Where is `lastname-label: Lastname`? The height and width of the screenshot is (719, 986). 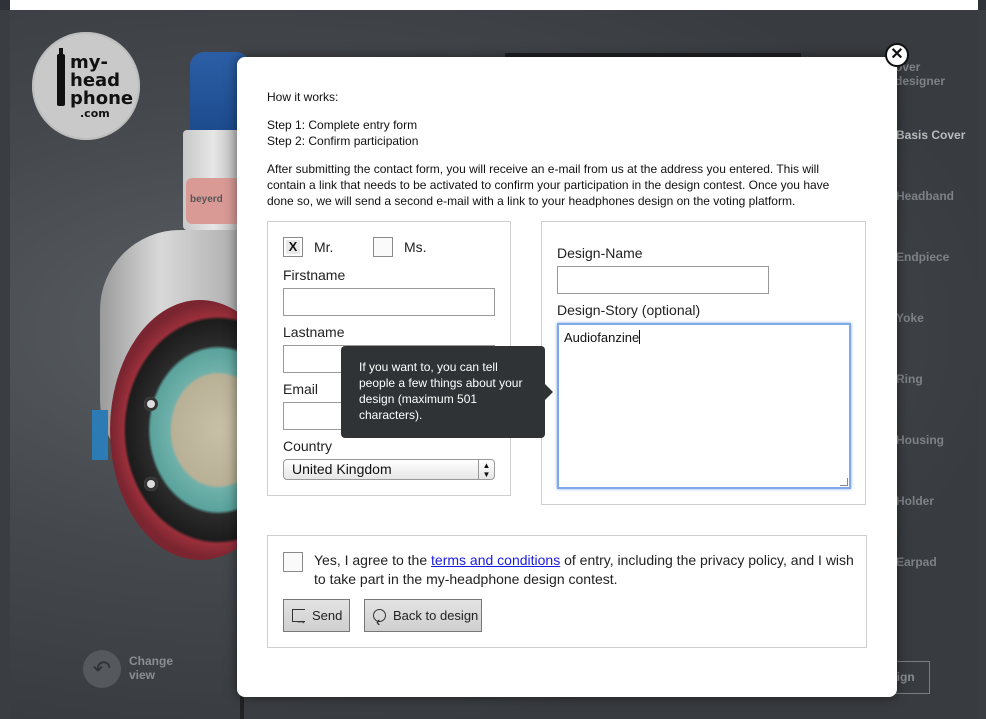
lastname-label: Lastname is located at coordinates (314, 332).